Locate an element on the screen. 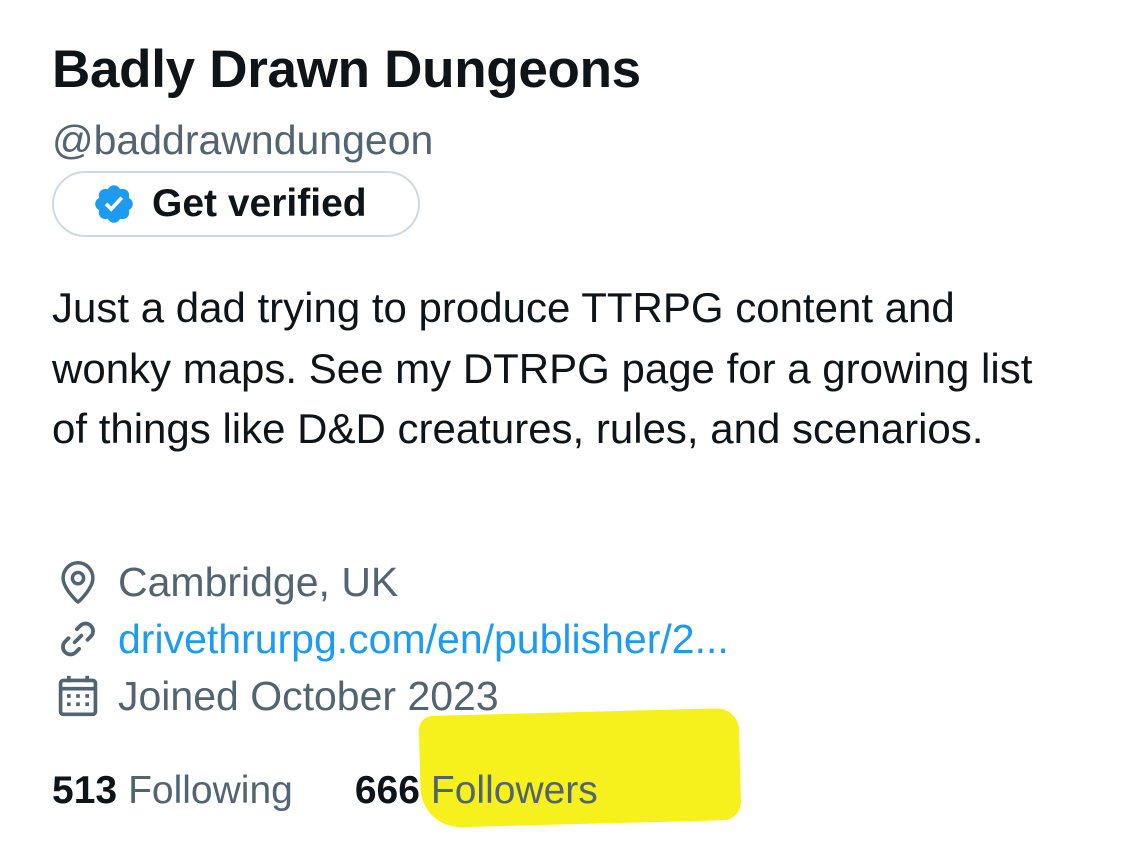  followers-count-link: 666 Followers is located at coordinates (476, 791).